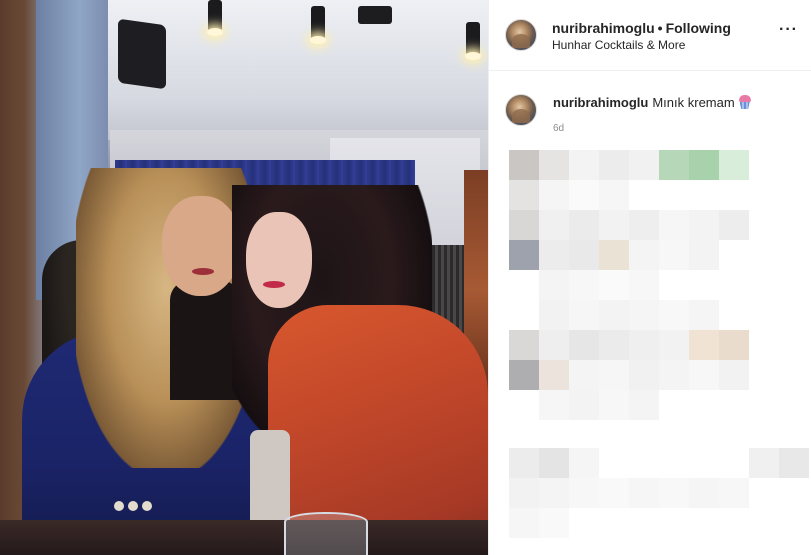  What do you see at coordinates (558, 128) in the screenshot?
I see `caption-timestamp: 6d` at bounding box center [558, 128].